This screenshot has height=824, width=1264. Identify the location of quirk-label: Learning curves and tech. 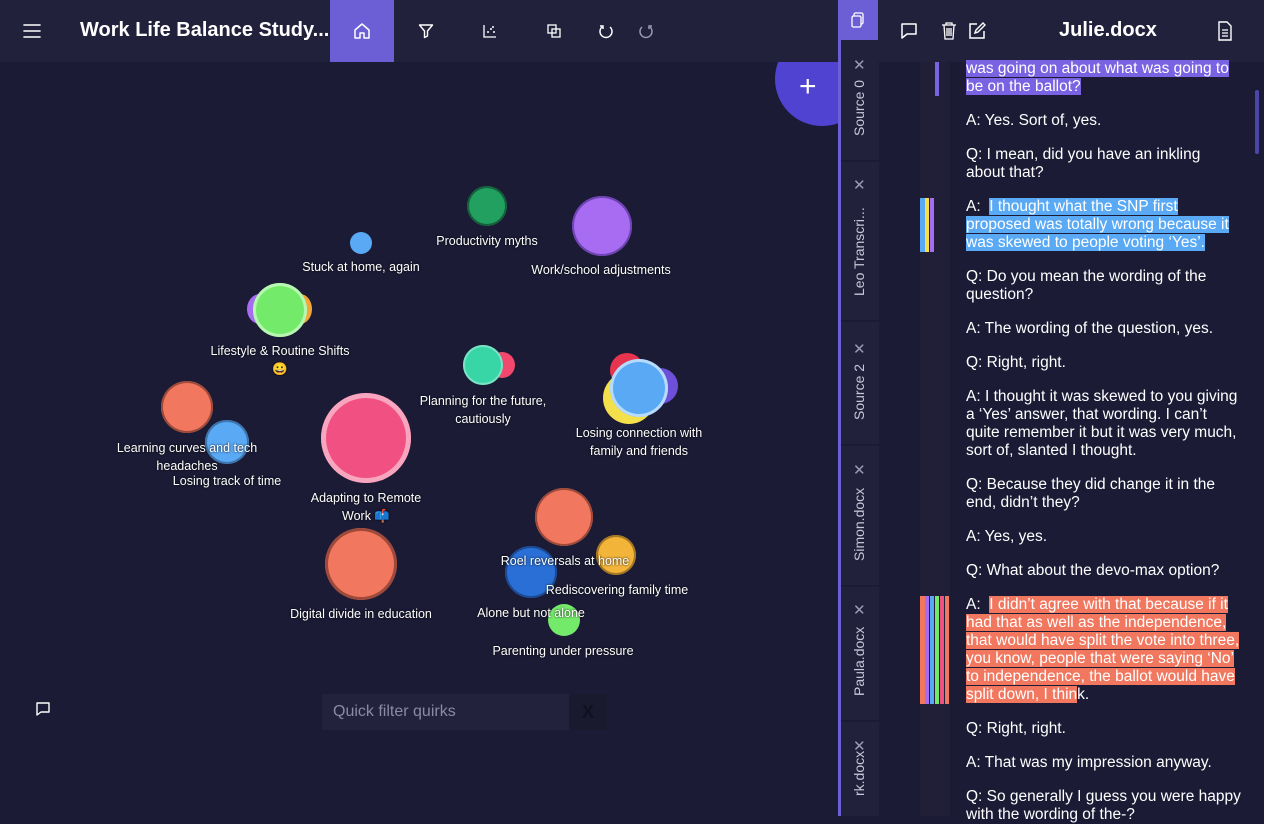
(187, 448).